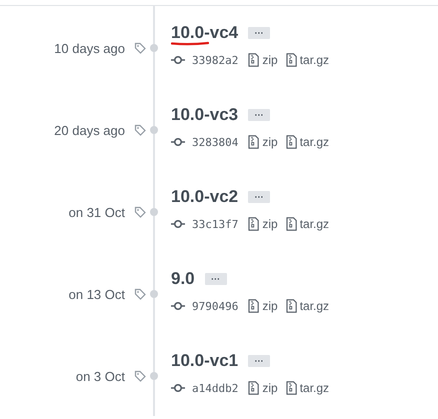 The height and width of the screenshot is (419, 438). I want to click on commit-link: 3283804, so click(215, 142).